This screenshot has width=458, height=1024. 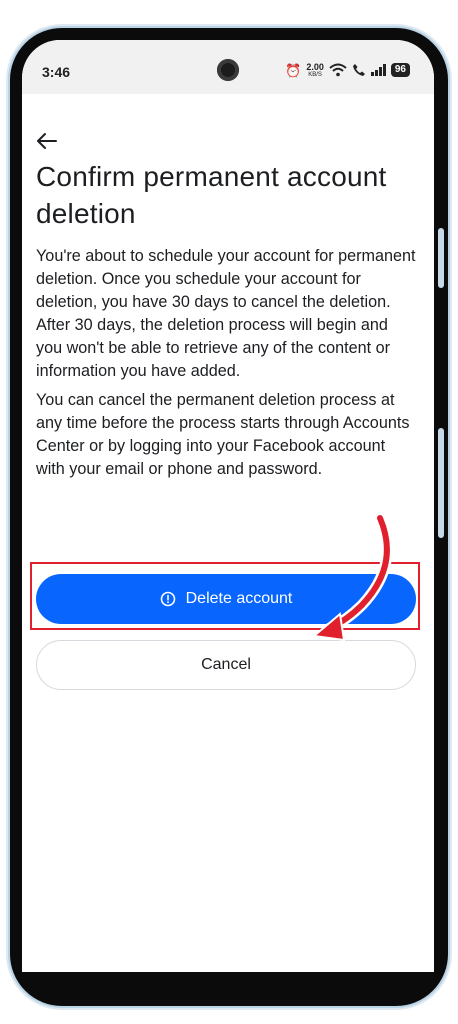 What do you see at coordinates (211, 195) in the screenshot?
I see `page-title: Confirm permanent account deletion` at bounding box center [211, 195].